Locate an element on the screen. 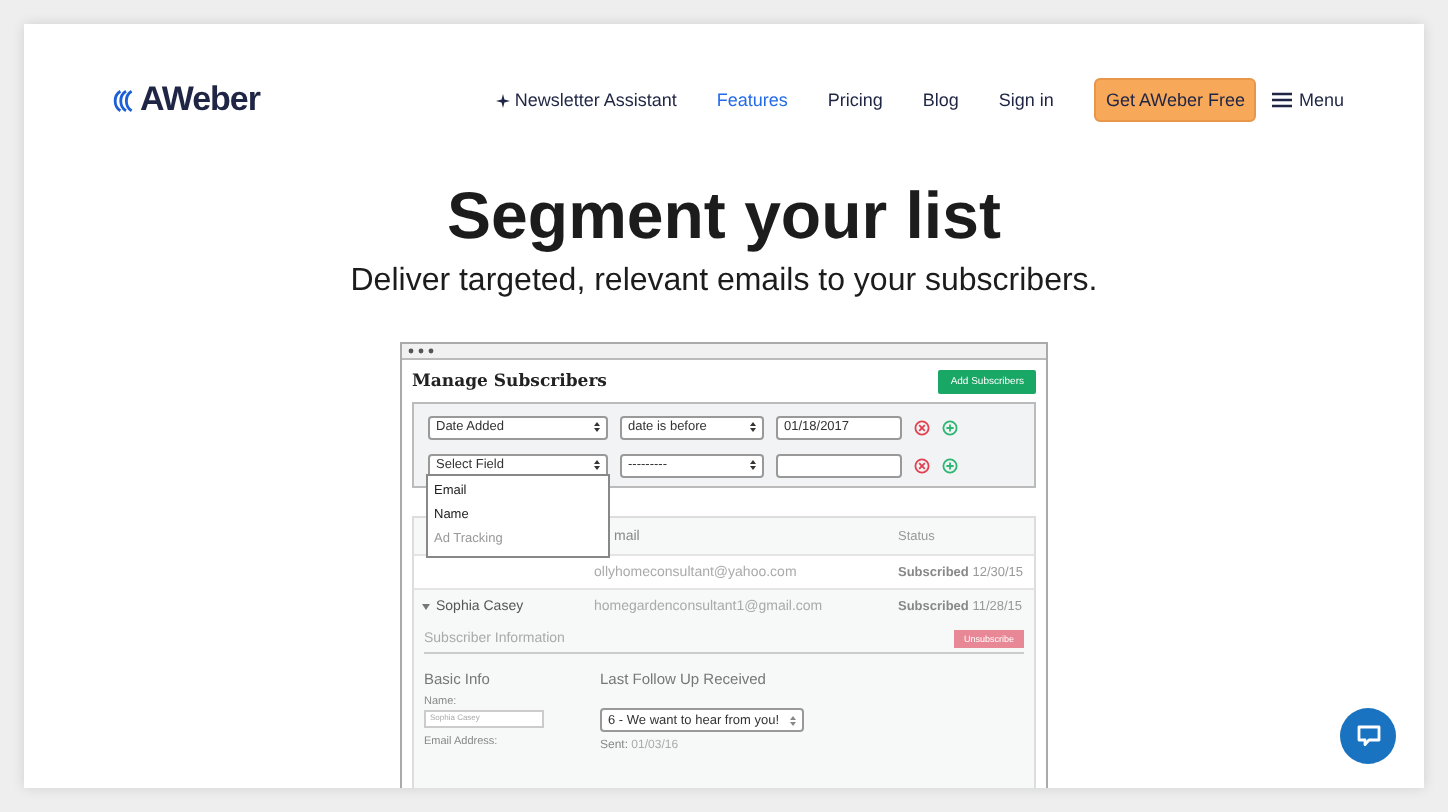 The width and height of the screenshot is (1448, 812). chat-button is located at coordinates (1368, 736).